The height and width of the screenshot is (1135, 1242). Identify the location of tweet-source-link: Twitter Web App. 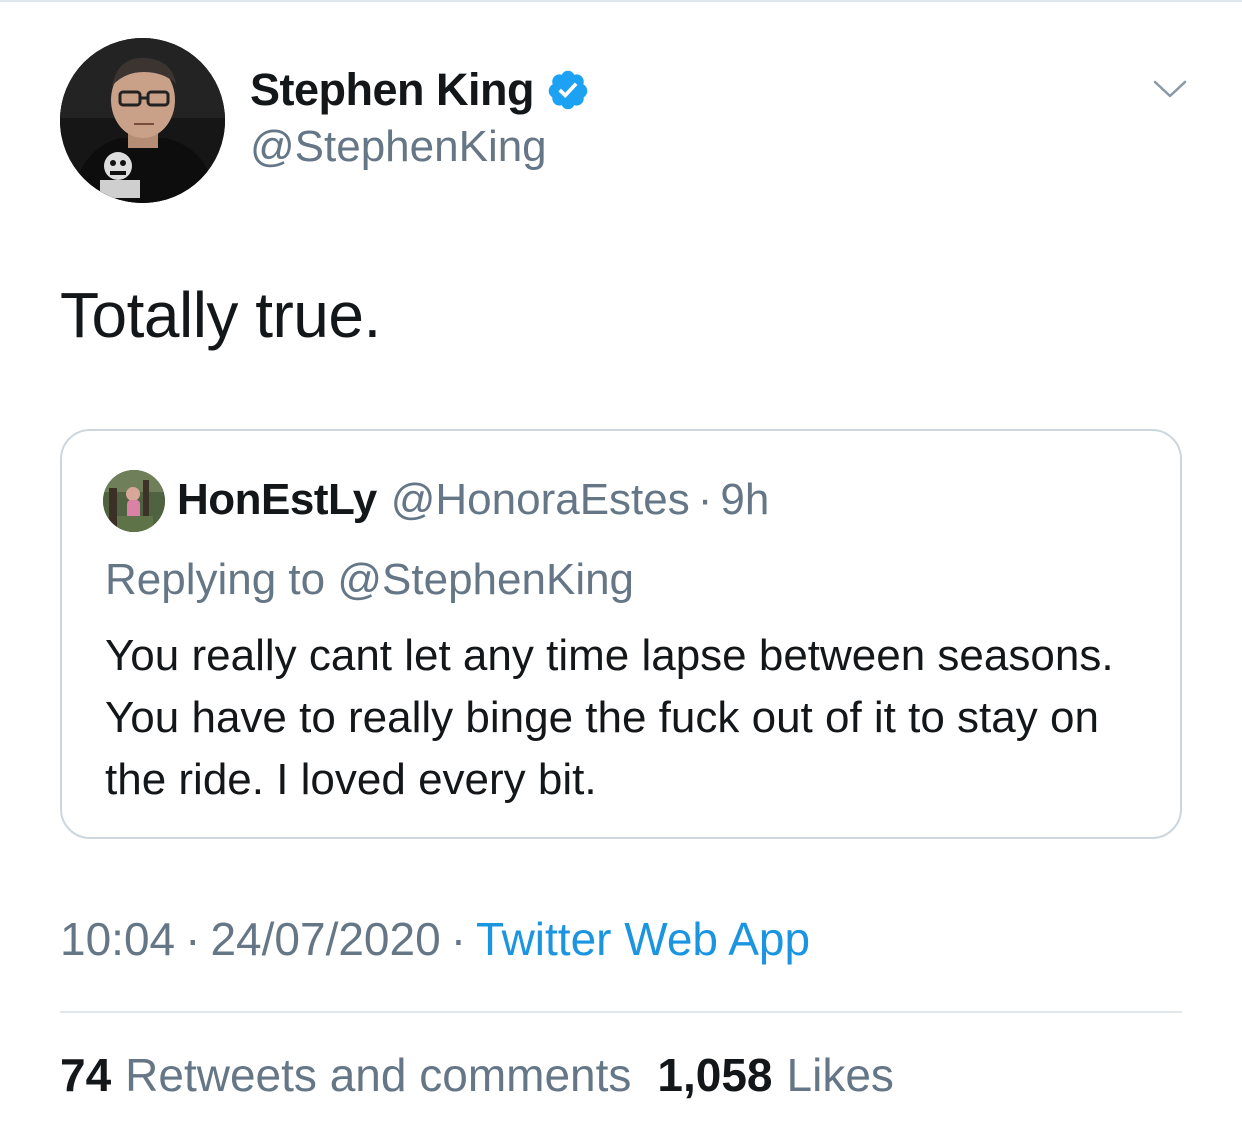
(643, 939).